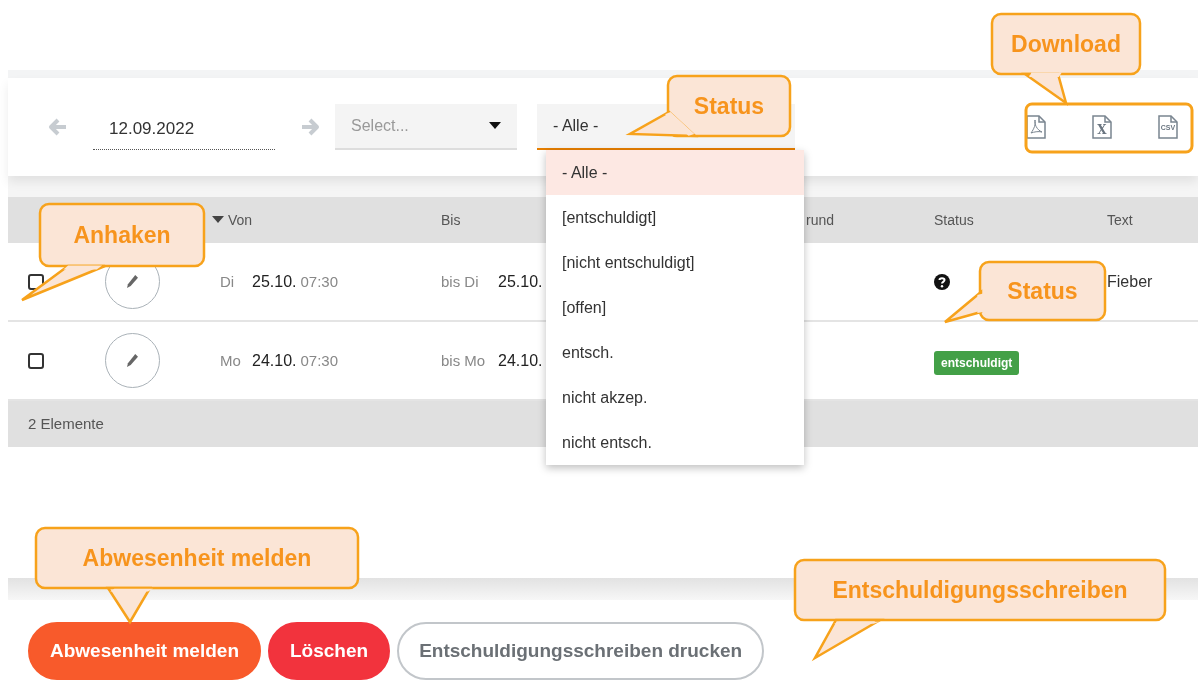  Describe the element at coordinates (218, 220) in the screenshot. I see `sort-caret-icon` at that location.